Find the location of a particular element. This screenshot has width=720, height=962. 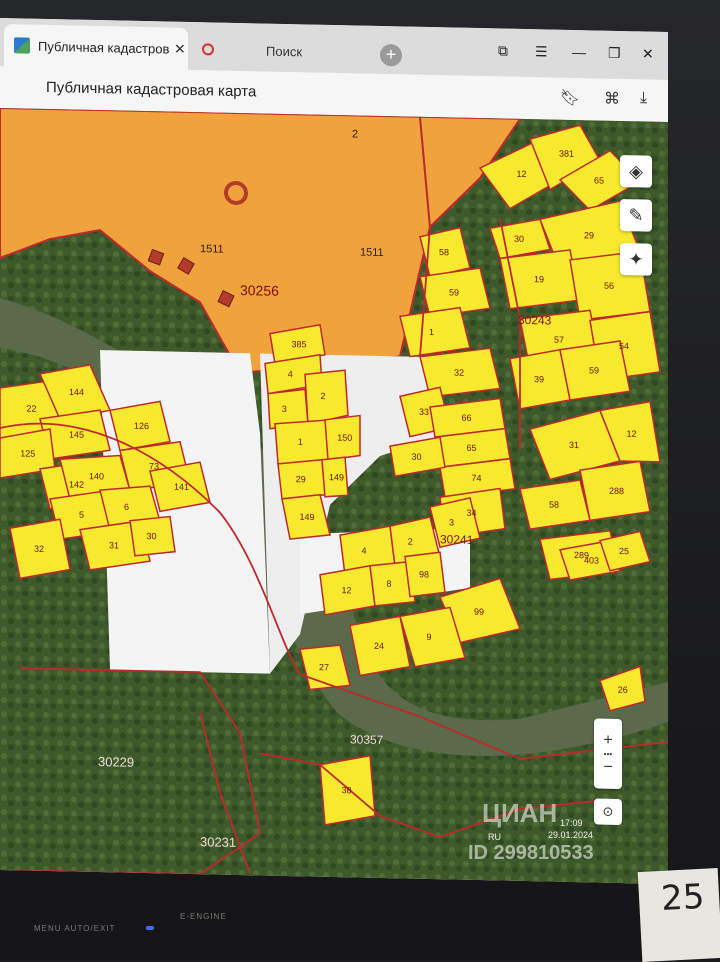

parcel-number-label: 33 is located at coordinates (424, 412).